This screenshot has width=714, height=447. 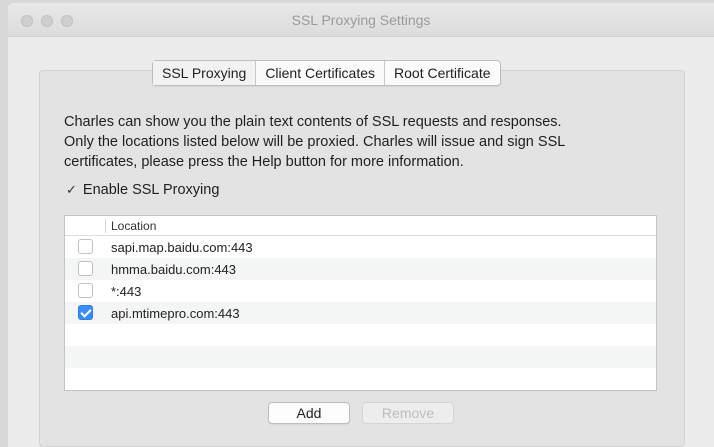 I want to click on location-cell: api.mtimepro.com:443, so click(x=175, y=313).